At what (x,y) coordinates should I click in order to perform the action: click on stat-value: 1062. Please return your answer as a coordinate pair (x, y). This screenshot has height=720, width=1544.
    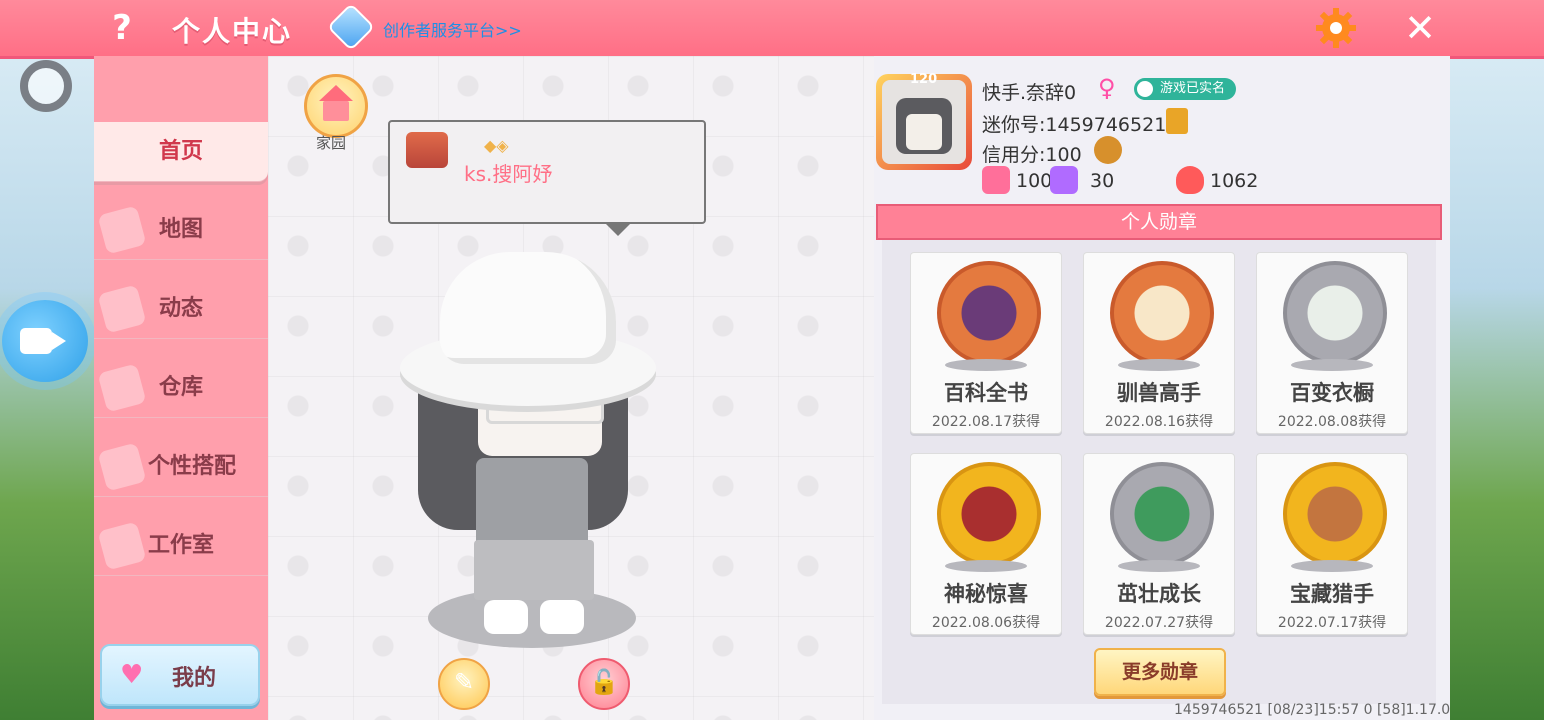
    Looking at the image, I should click on (1234, 181).